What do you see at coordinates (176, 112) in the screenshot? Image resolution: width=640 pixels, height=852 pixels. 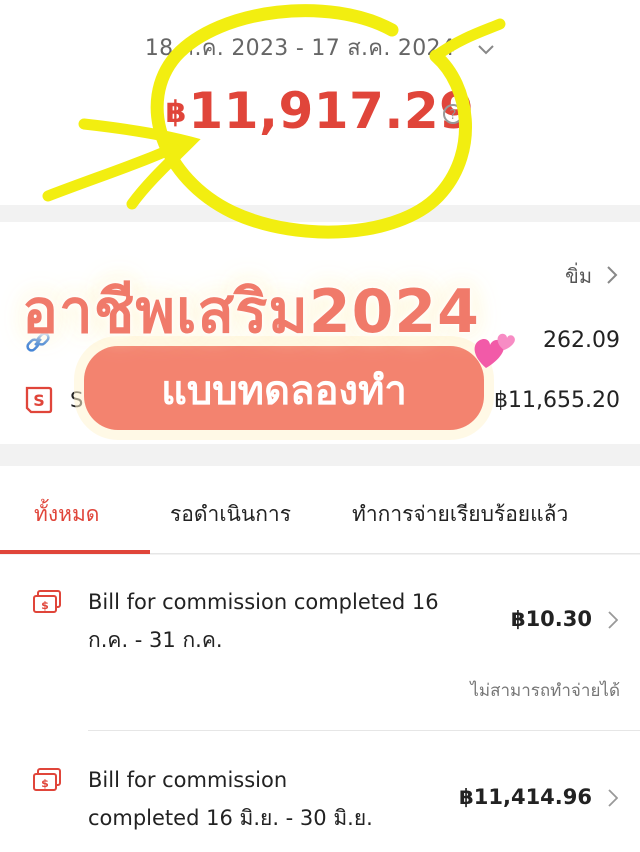 I see `total-currency: ฿` at bounding box center [176, 112].